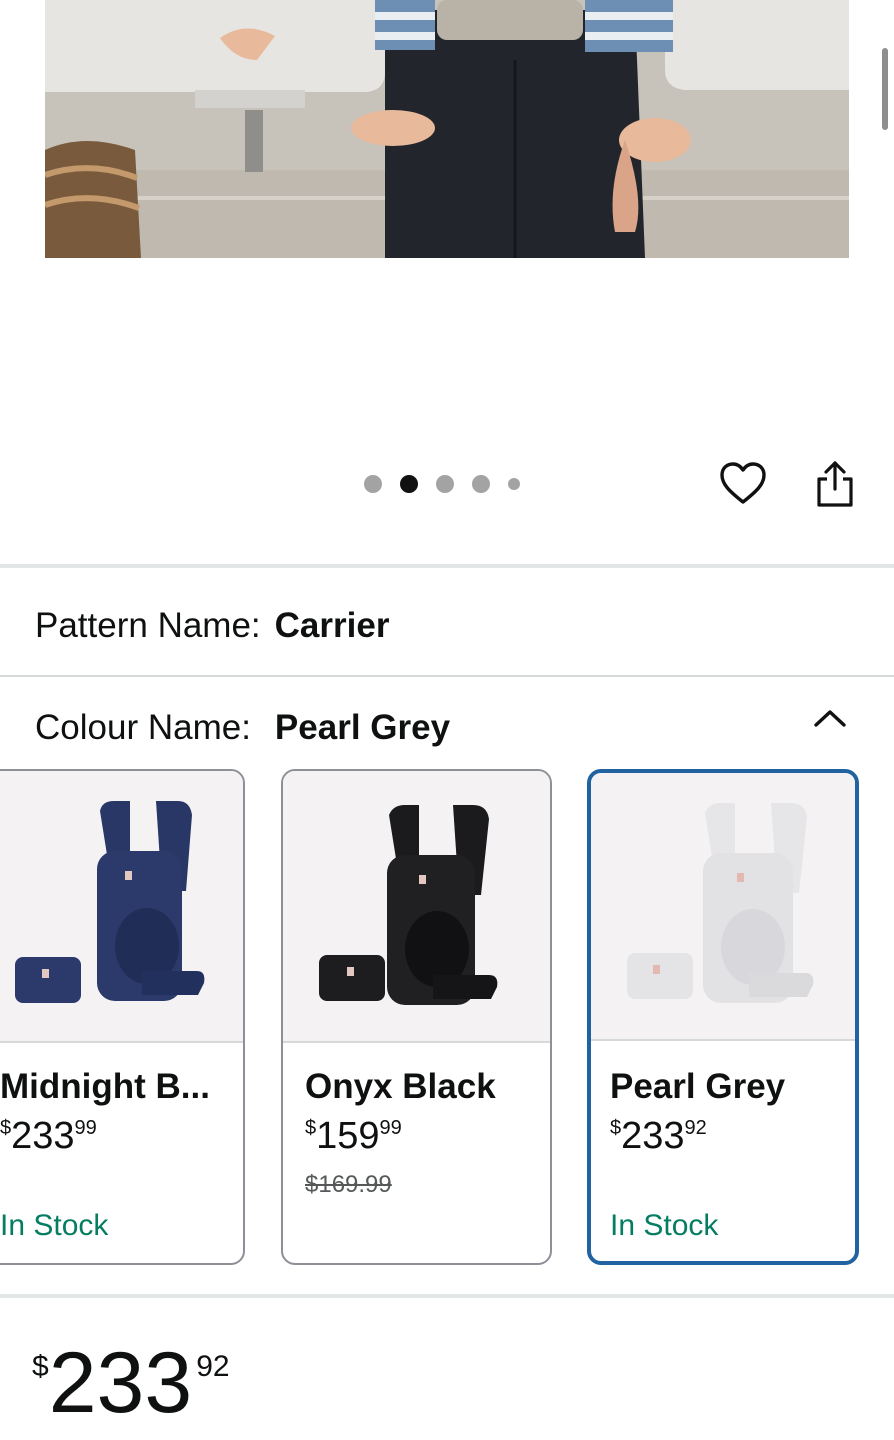 The width and height of the screenshot is (894, 1440). I want to click on list-price: $169.99, so click(348, 1184).